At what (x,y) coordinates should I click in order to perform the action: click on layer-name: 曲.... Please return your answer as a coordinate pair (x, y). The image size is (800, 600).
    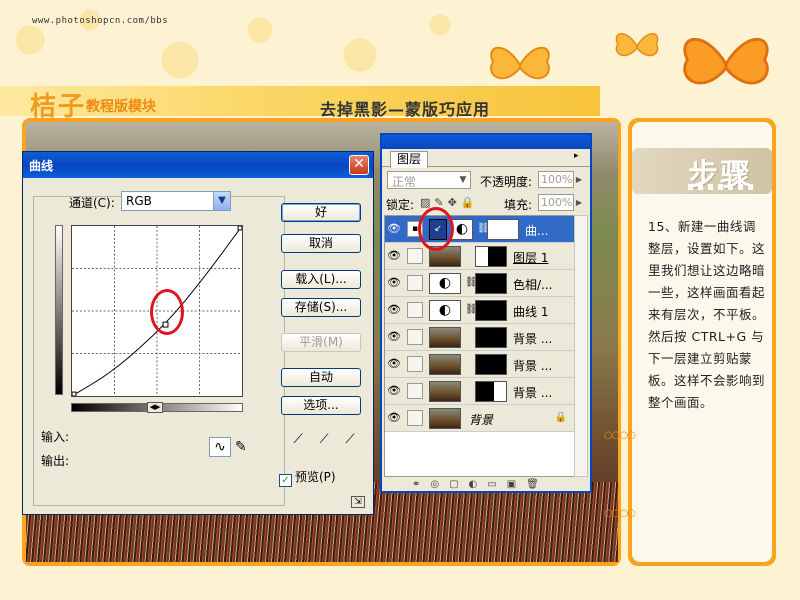
    Looking at the image, I should click on (536, 230).